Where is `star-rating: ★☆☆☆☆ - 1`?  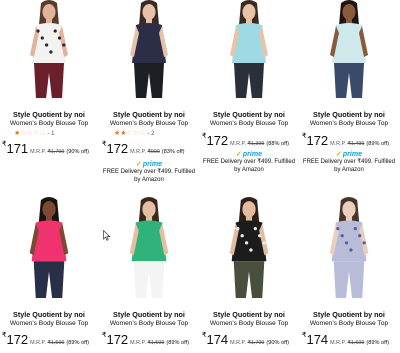 star-rating: ★☆☆☆☆ - 1 is located at coordinates (34, 133).